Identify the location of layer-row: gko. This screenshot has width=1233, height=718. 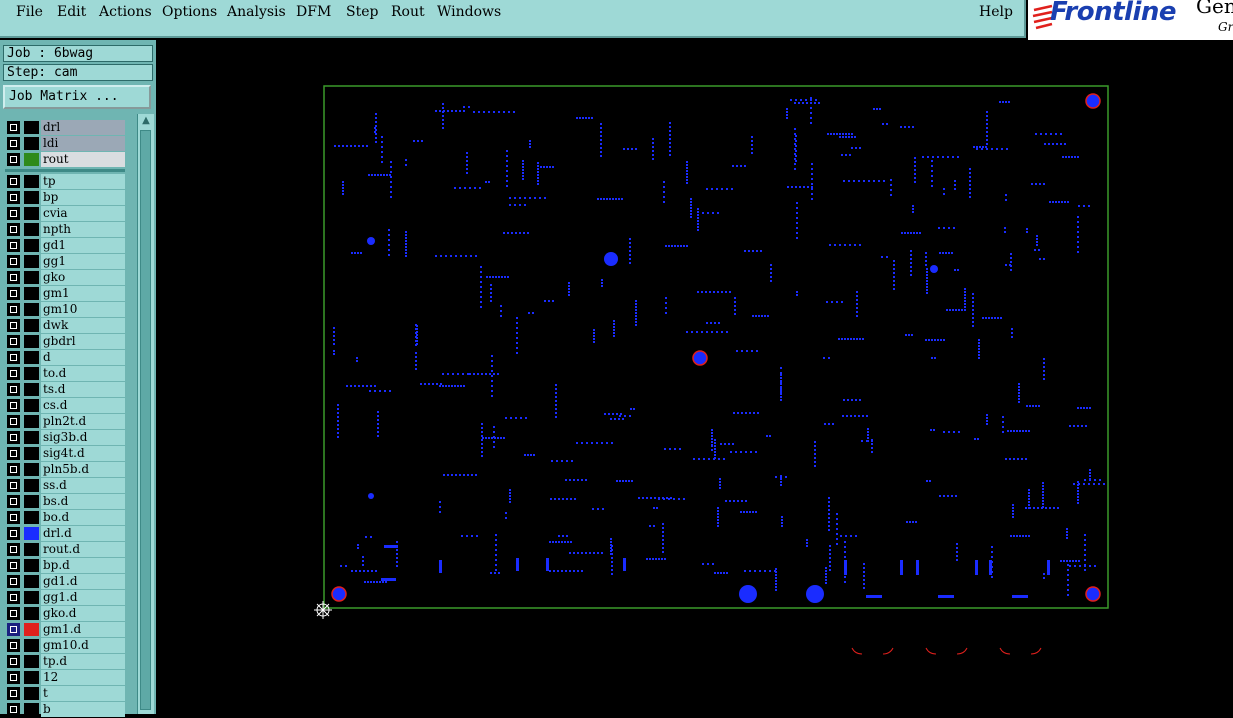
(65, 277).